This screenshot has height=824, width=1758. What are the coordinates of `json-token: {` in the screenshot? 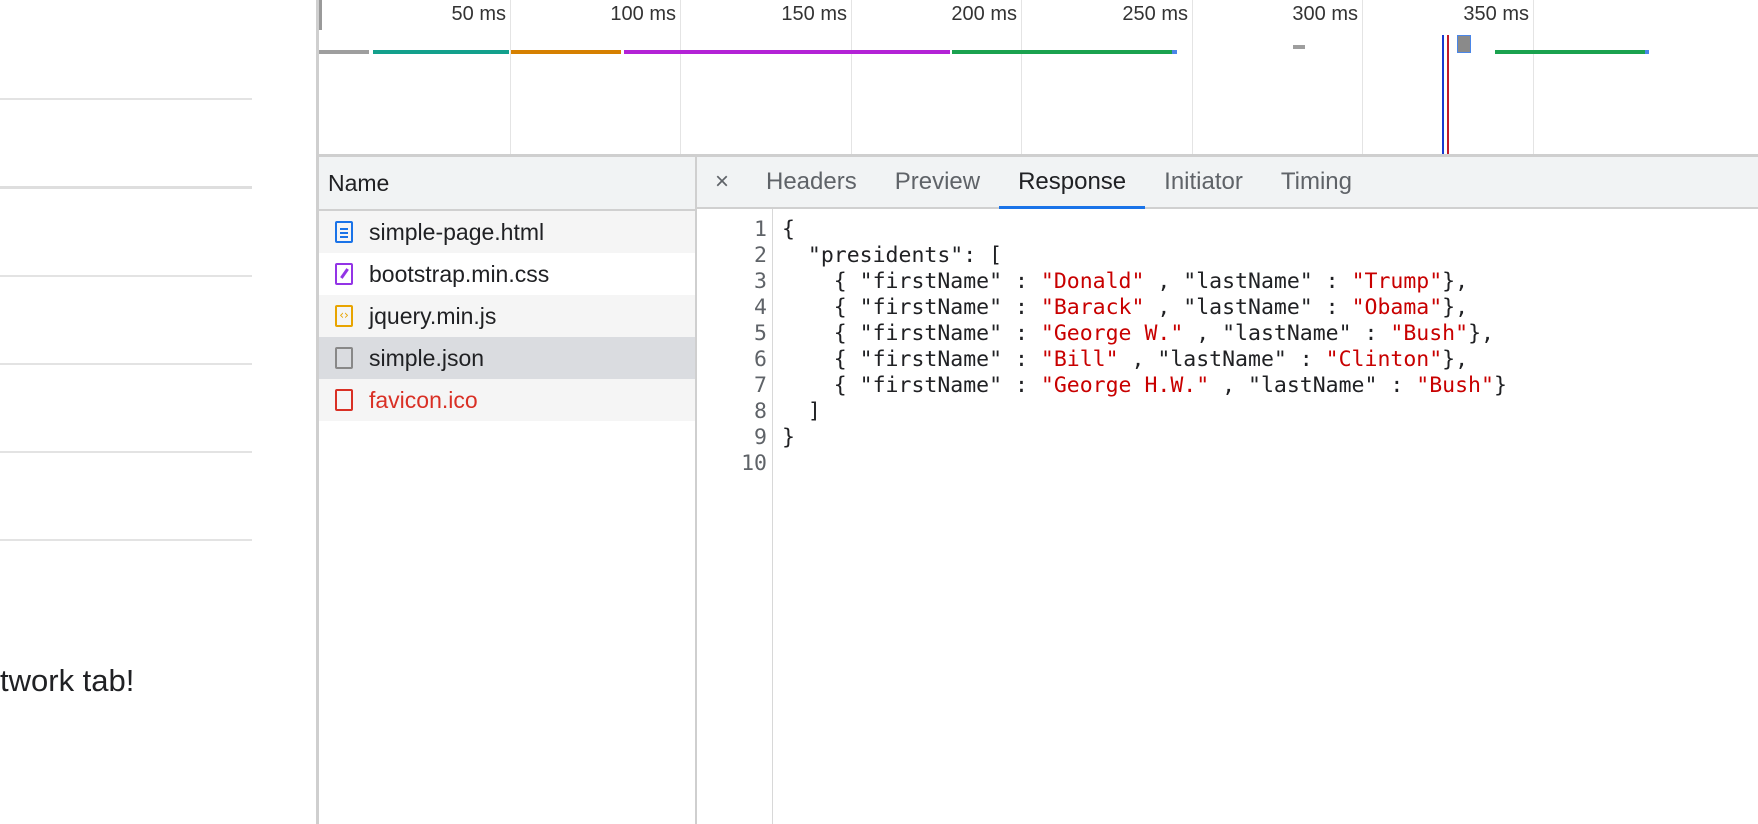 It's located at (788, 229).